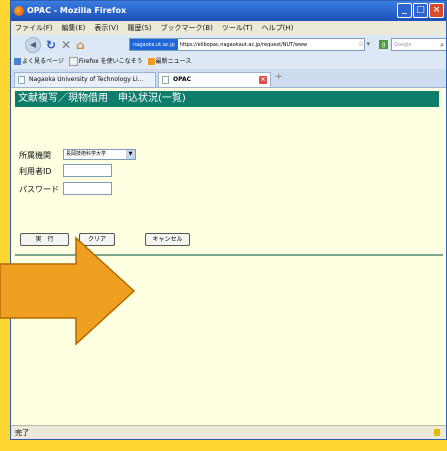 The width and height of the screenshot is (447, 451). I want to click on page-title: 文献複写／現物借用 申込状況(一覧), so click(227, 99).